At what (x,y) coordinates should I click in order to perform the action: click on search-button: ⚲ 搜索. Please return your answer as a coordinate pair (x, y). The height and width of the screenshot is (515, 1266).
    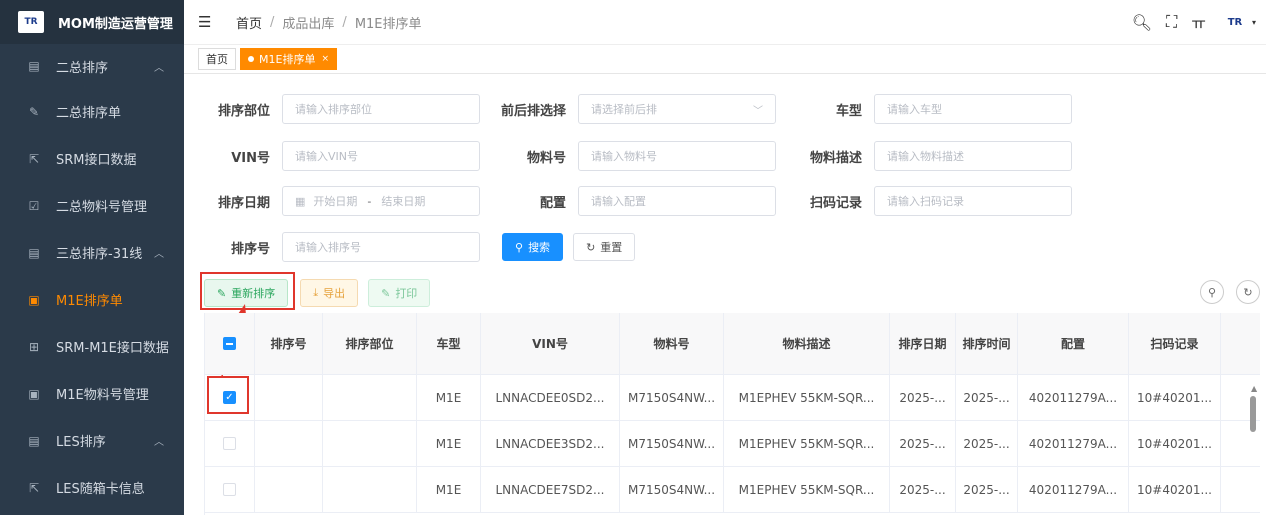
    Looking at the image, I should click on (533, 247).